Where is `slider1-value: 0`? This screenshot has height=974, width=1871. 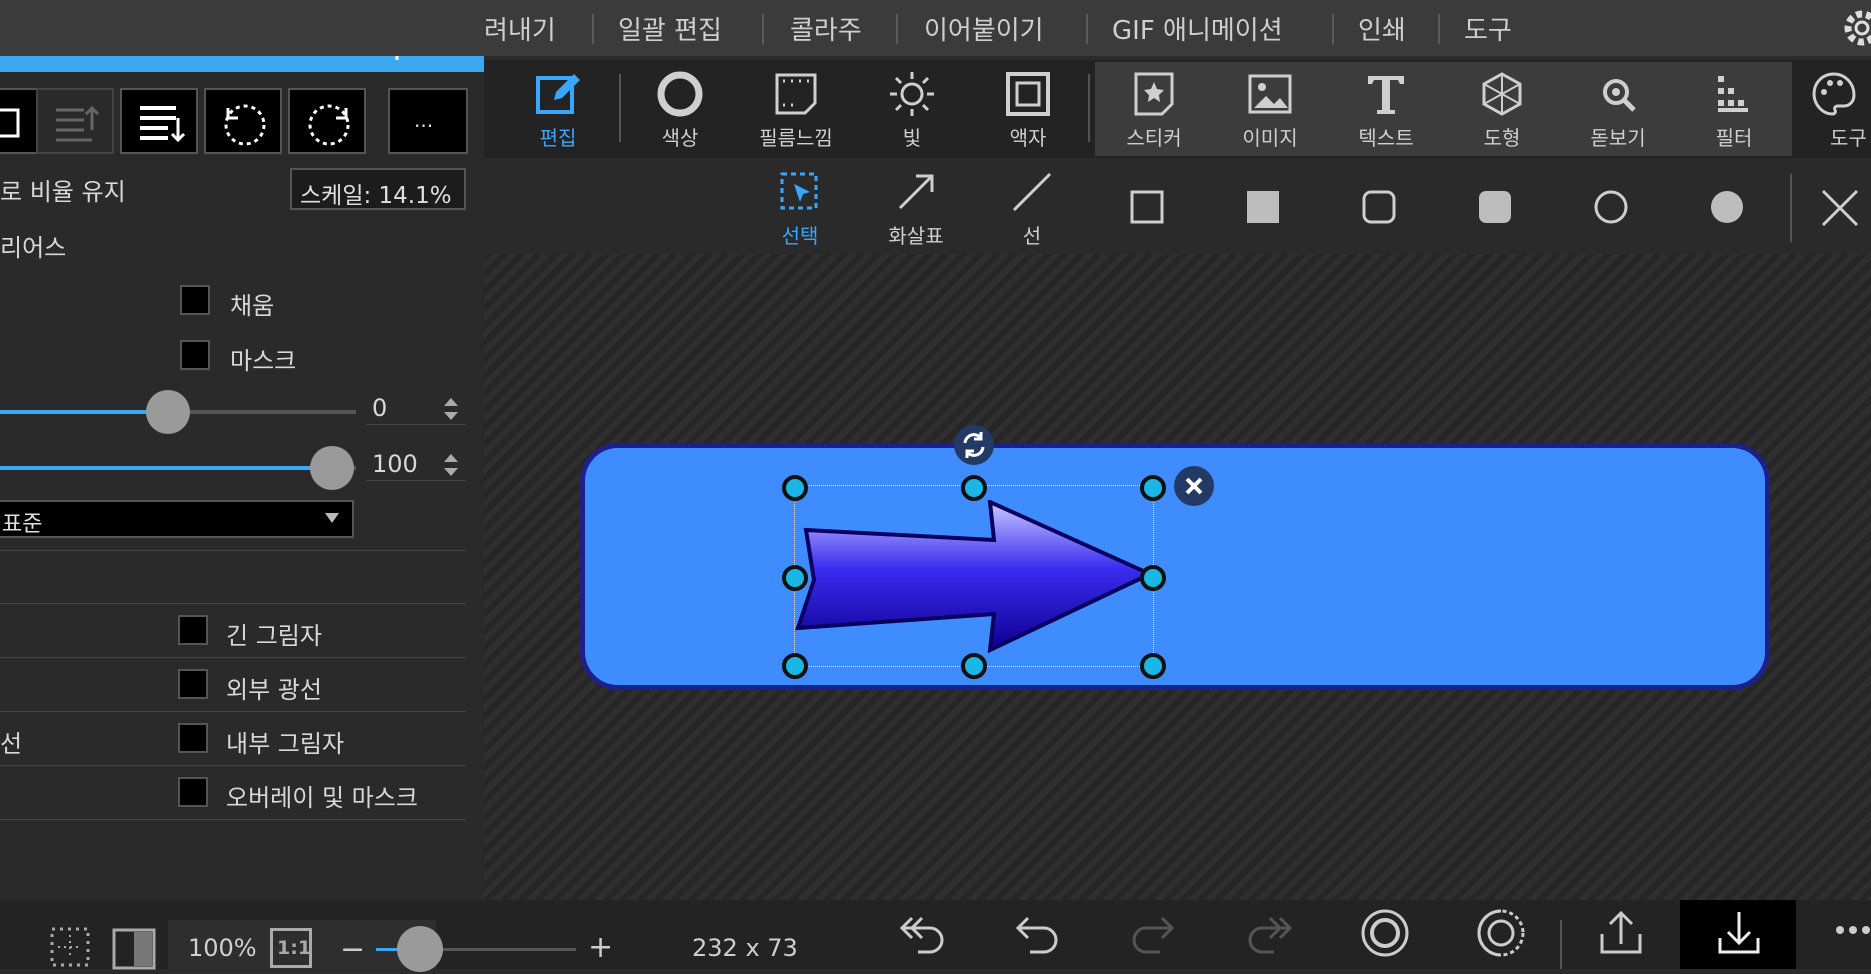
slider1-value: 0 is located at coordinates (379, 408).